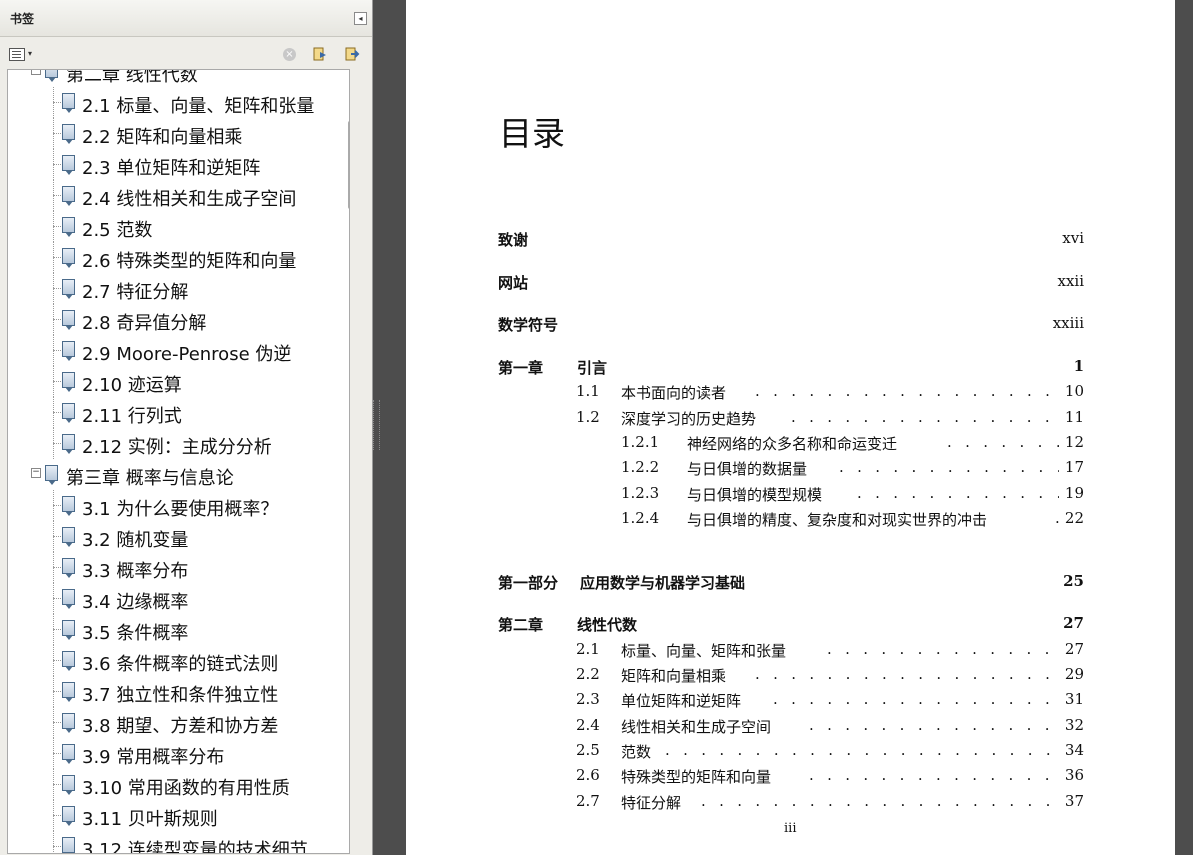  I want to click on bookmark-item: 2.7 特征分解, so click(178, 288).